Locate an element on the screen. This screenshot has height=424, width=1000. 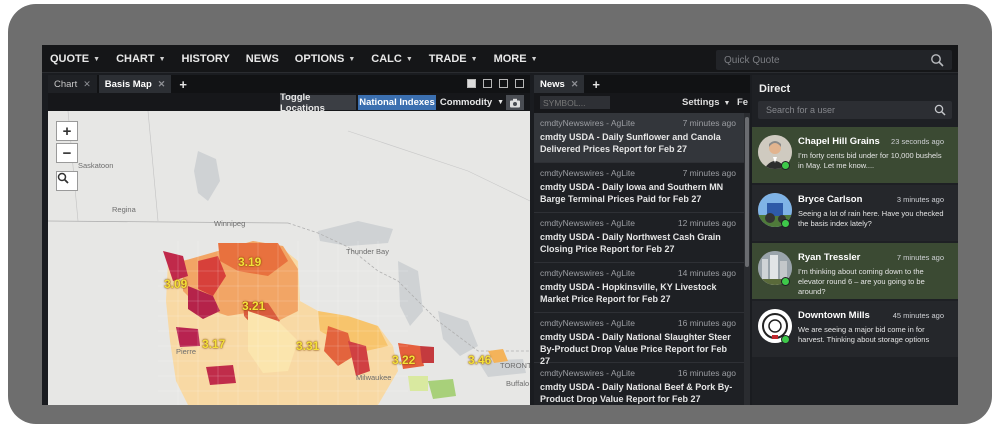
basis-value-label: 3.09 is located at coordinates (176, 284).